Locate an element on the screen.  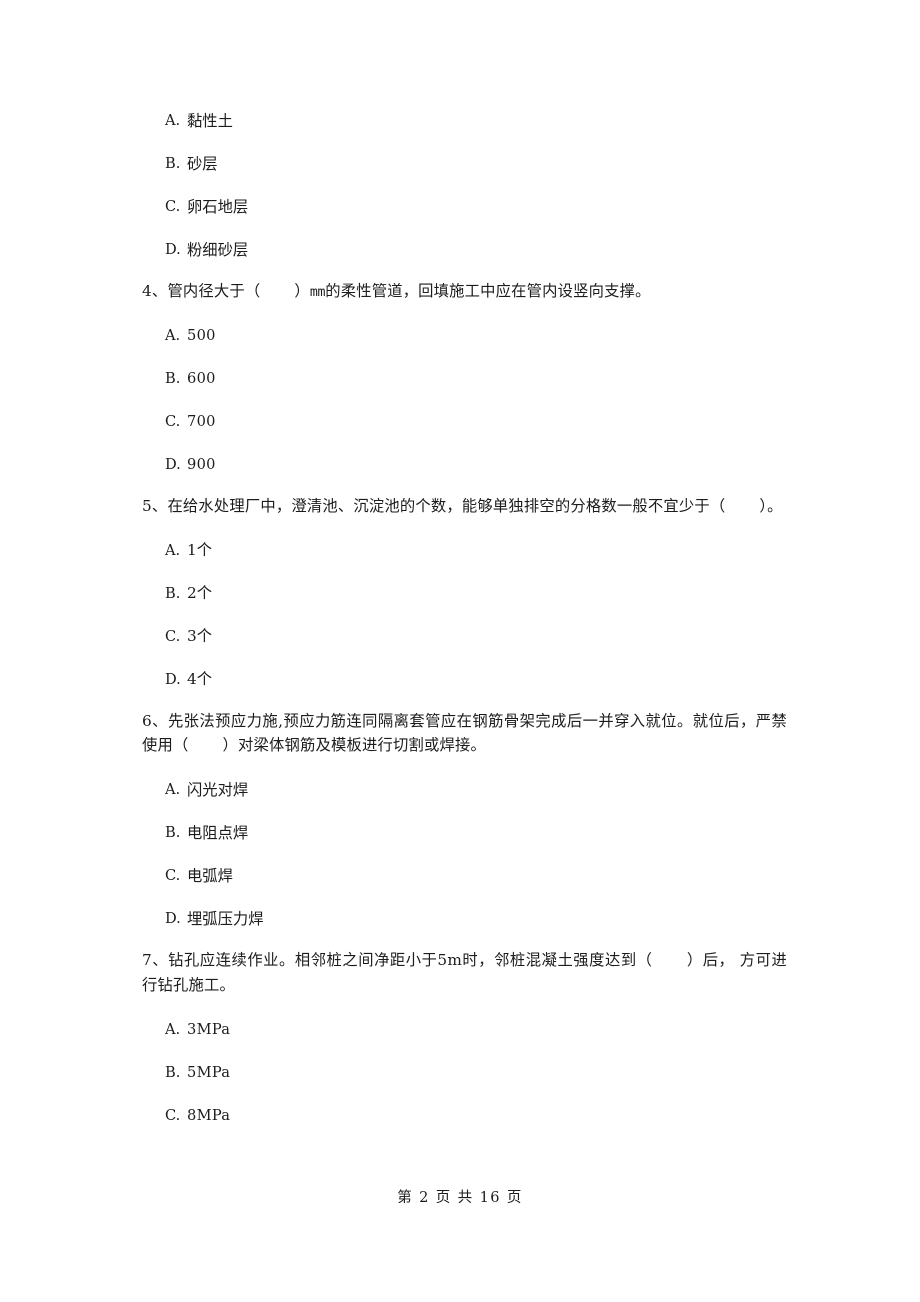
option-text: 粉细砂层 is located at coordinates (218, 249).